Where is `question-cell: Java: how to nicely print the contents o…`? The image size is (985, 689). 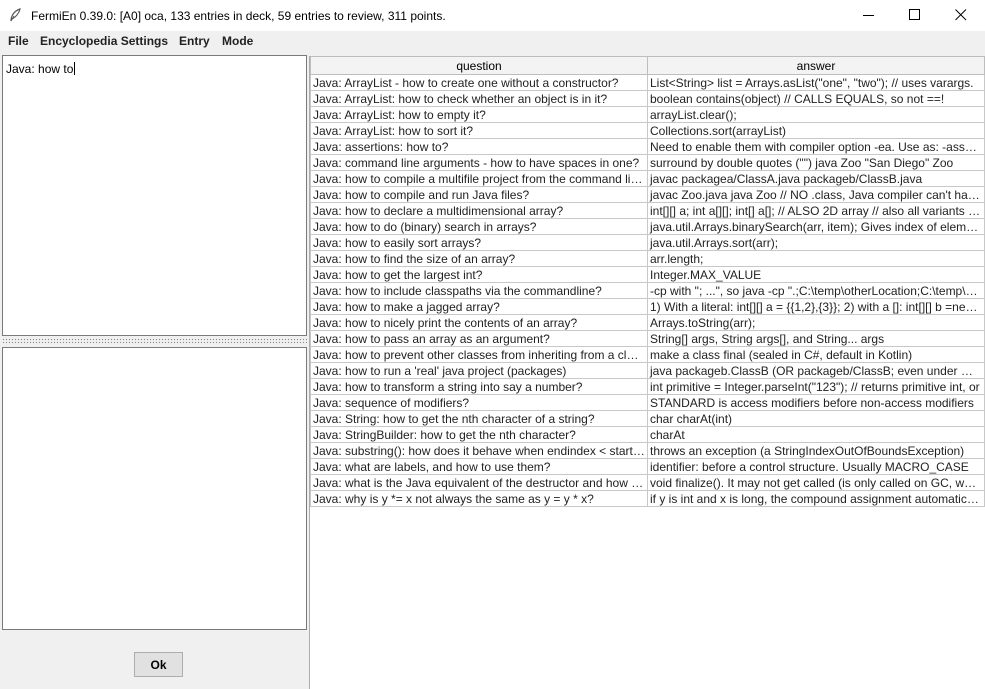 question-cell: Java: how to nicely print the contents o… is located at coordinates (479, 322).